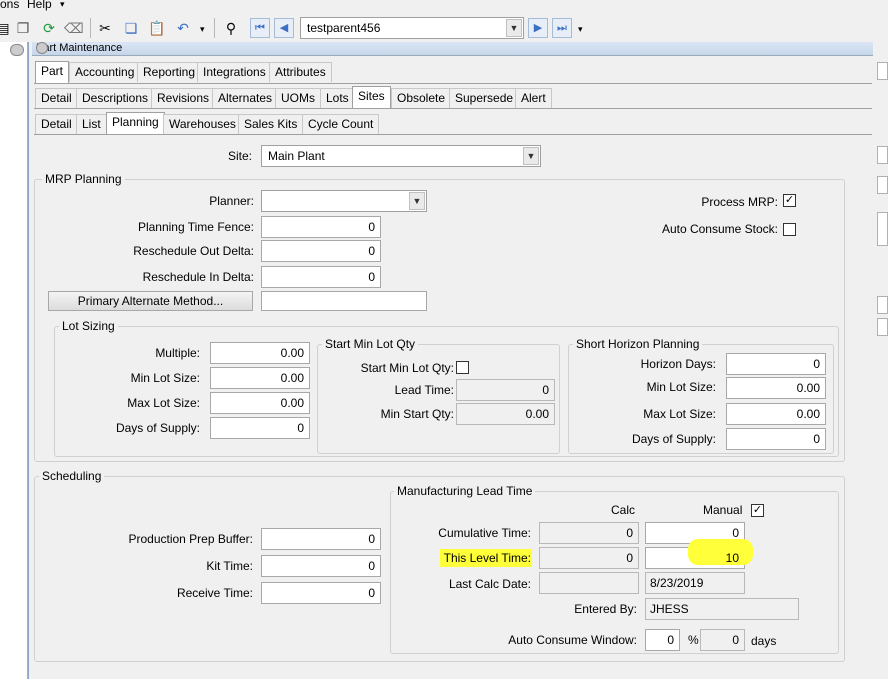 The image size is (888, 679). Describe the element at coordinates (572, 640) in the screenshot. I see `auto-consume-window-label: Auto Consume Window:` at that location.